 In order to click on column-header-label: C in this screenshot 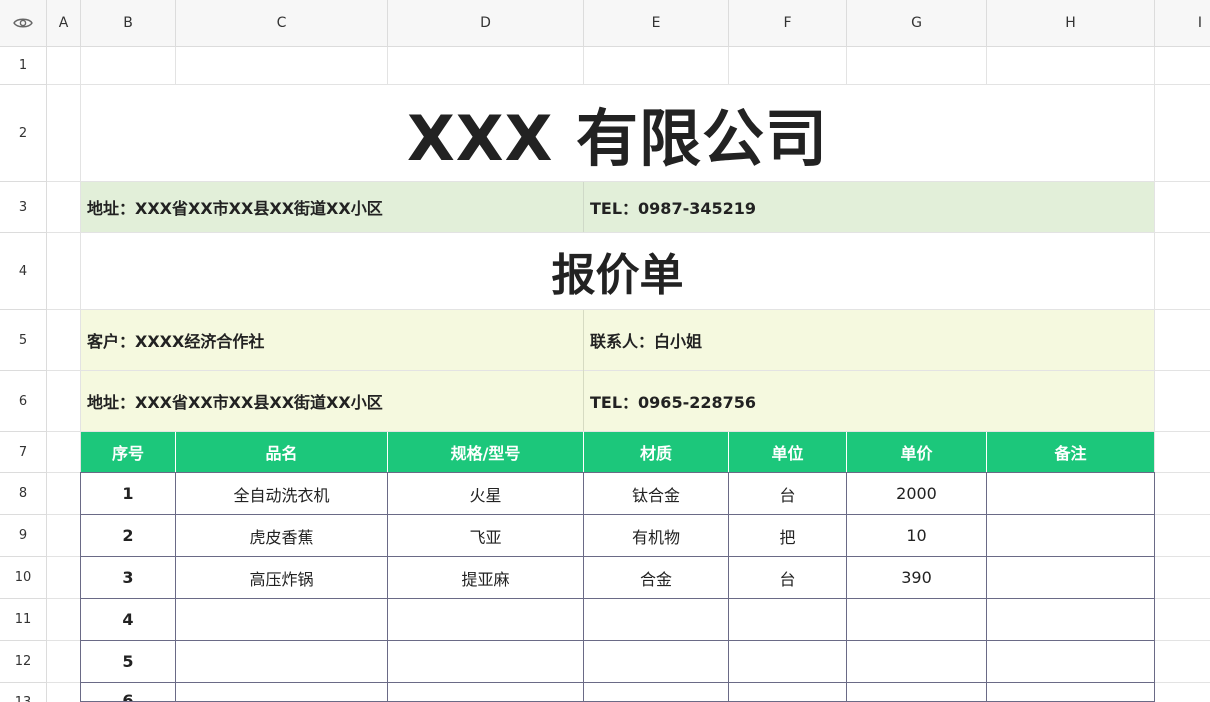, I will do `click(281, 23)`.